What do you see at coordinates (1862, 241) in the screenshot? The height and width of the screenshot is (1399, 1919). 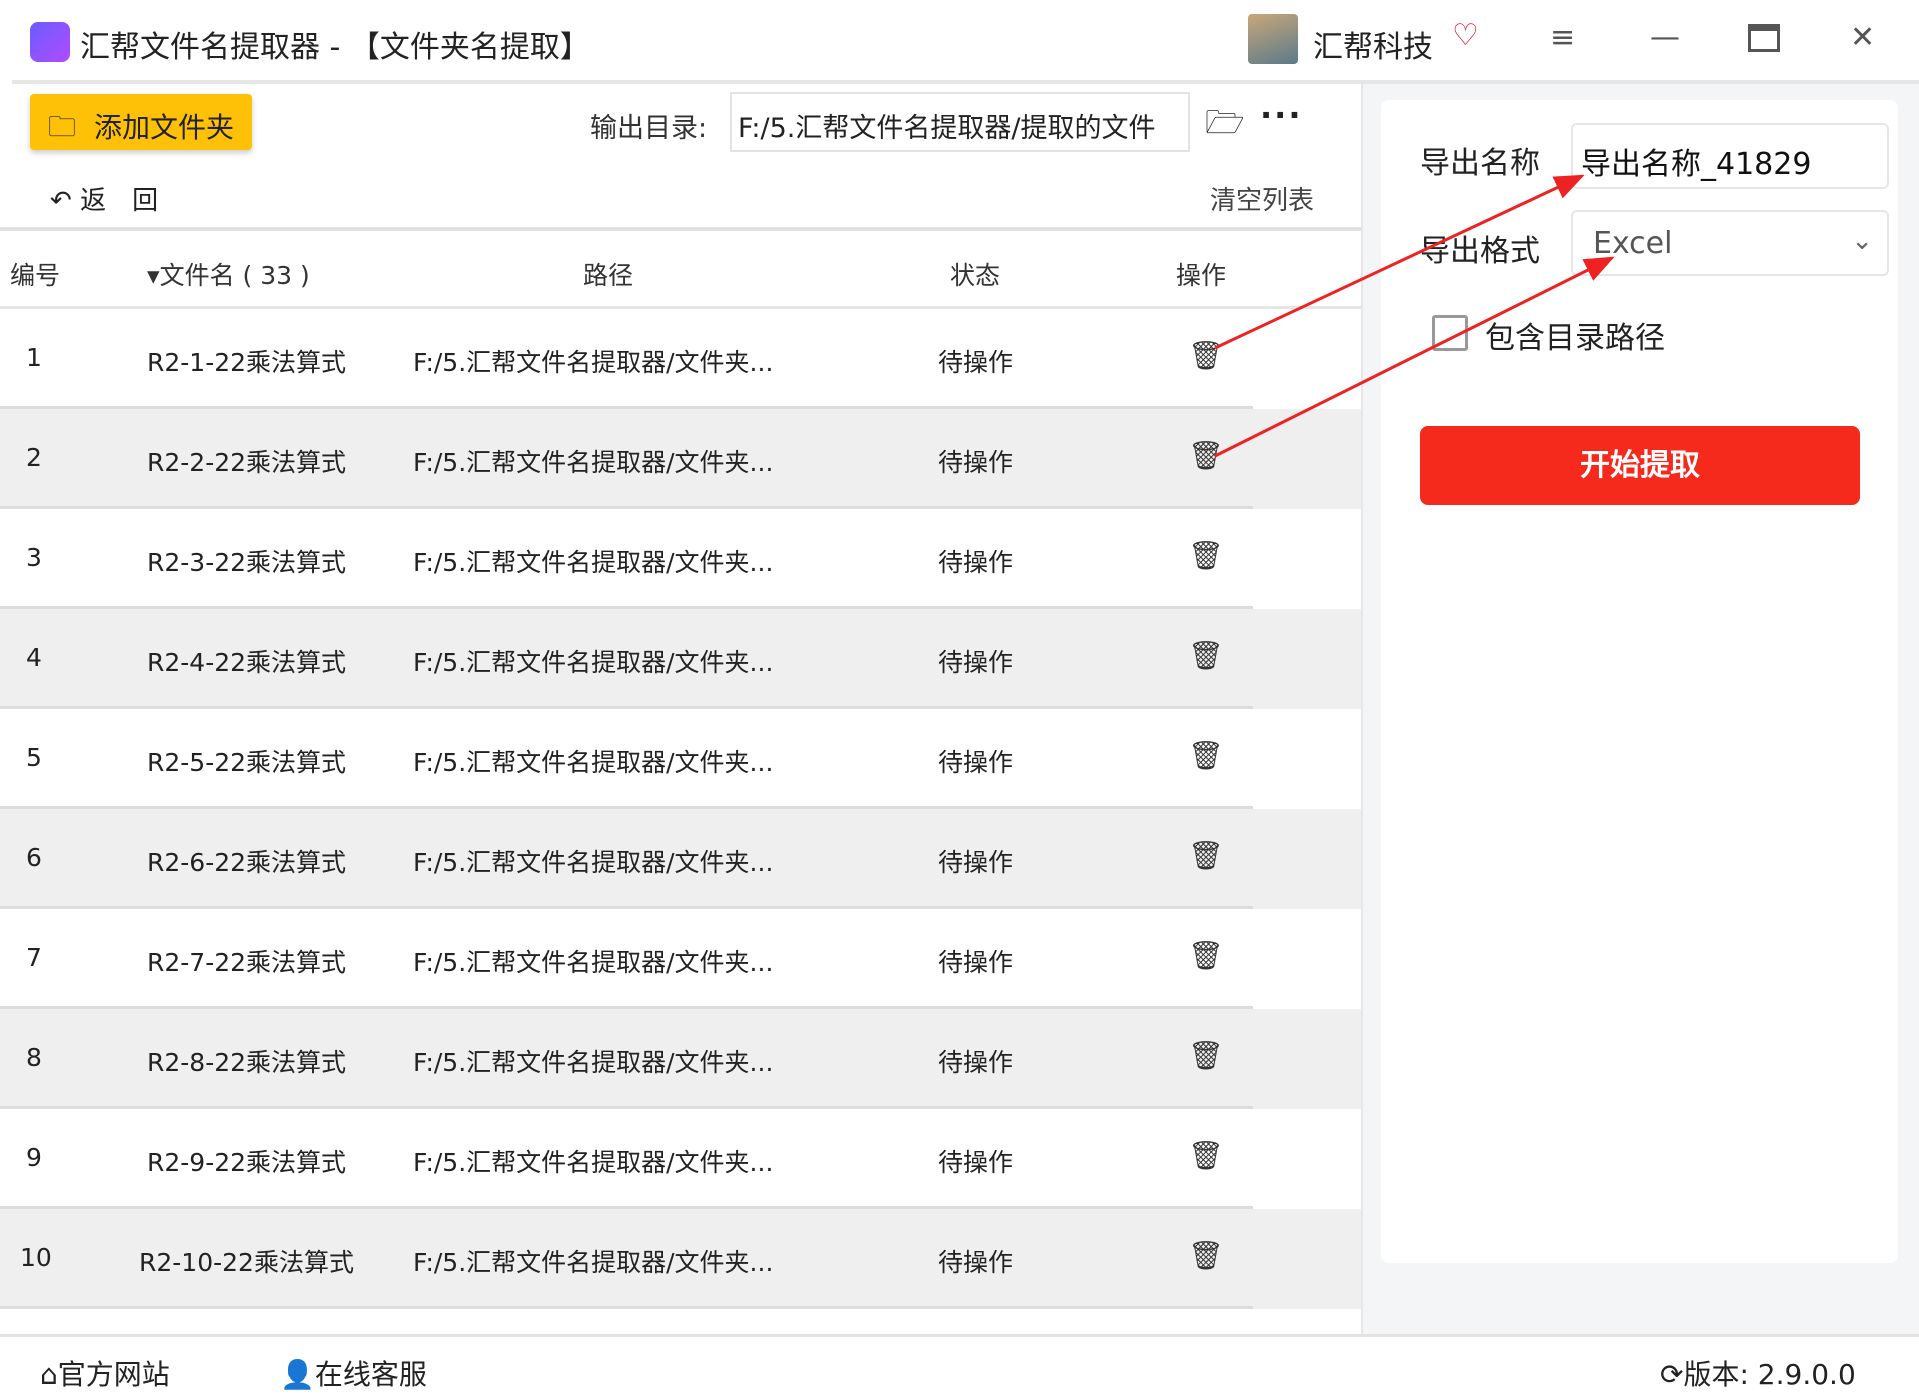 I see `chevron-down-icon: ⌄` at bounding box center [1862, 241].